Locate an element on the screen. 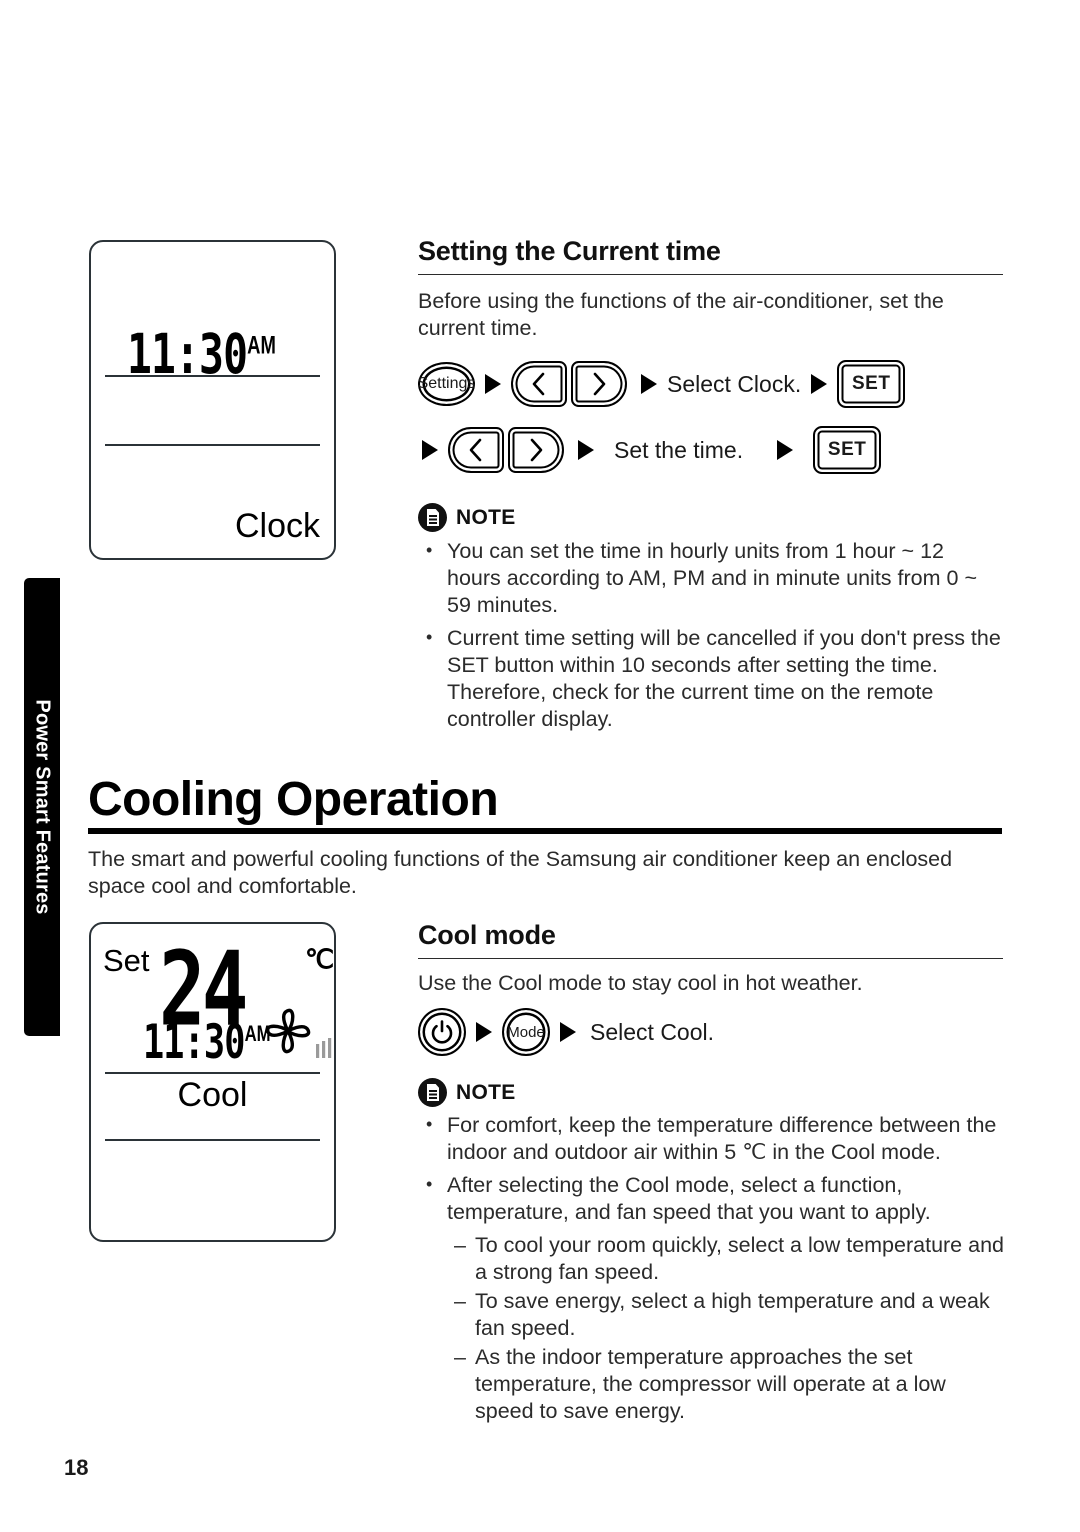 The height and width of the screenshot is (1532, 1080). remote-display-cool: Set 24 ℃ 11:30AM Cool is located at coordinates (212, 1082).